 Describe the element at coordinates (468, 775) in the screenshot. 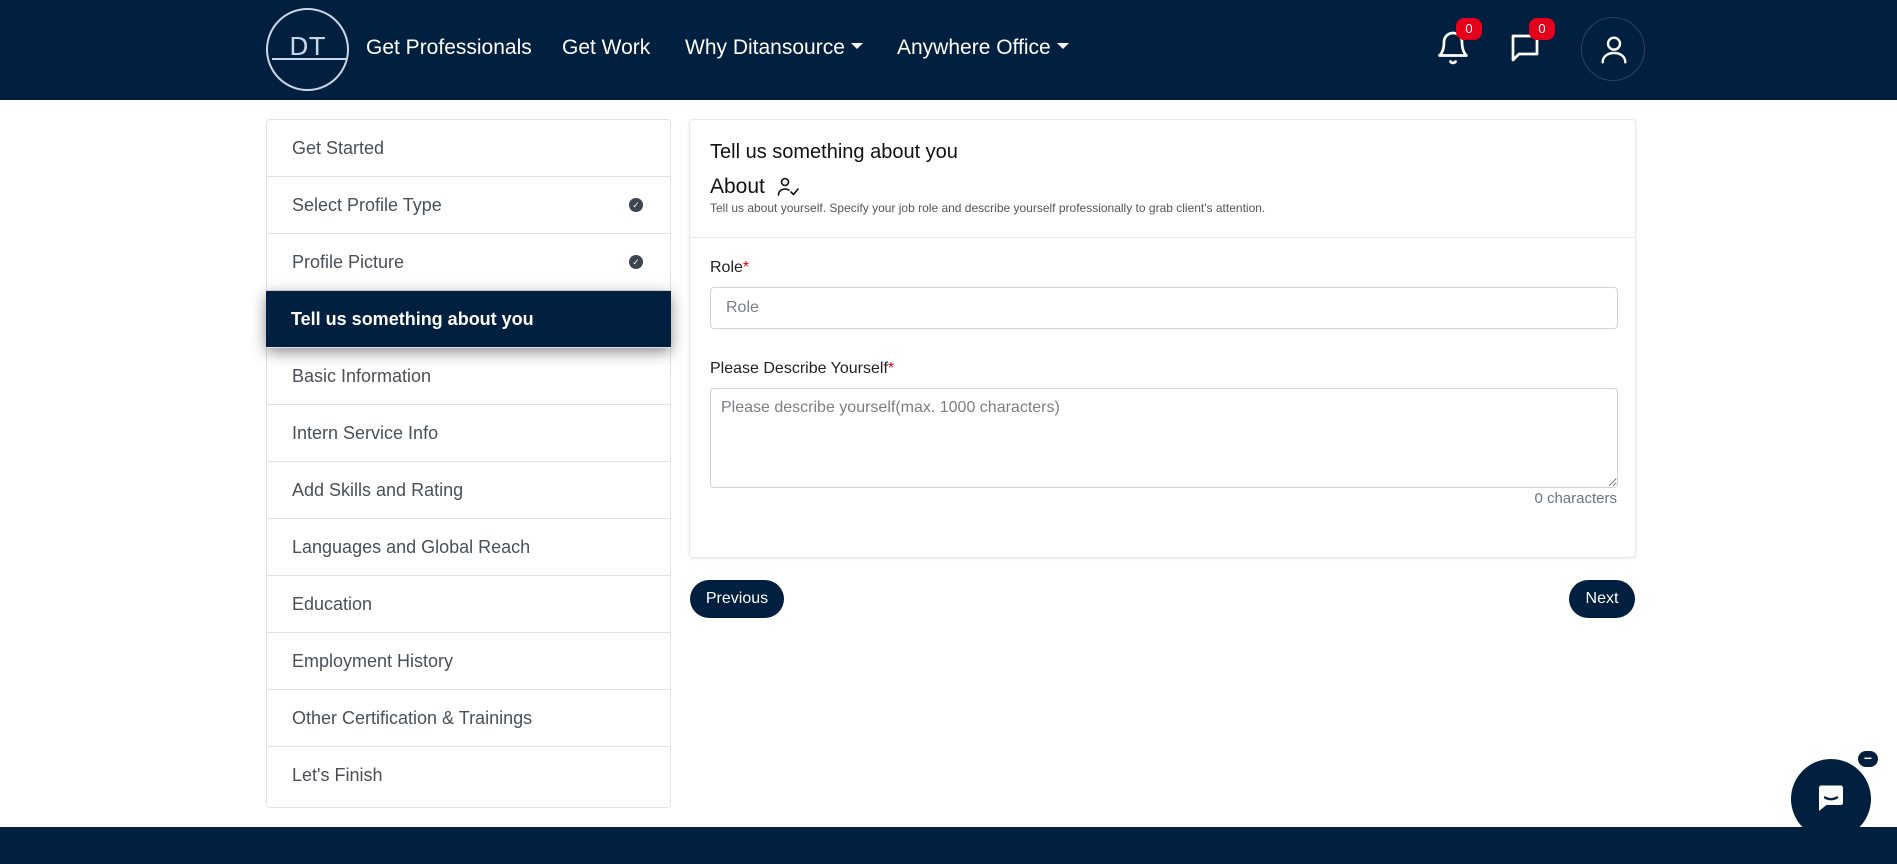

I see `sidebar-item-lets-finish: Let's Finish` at that location.